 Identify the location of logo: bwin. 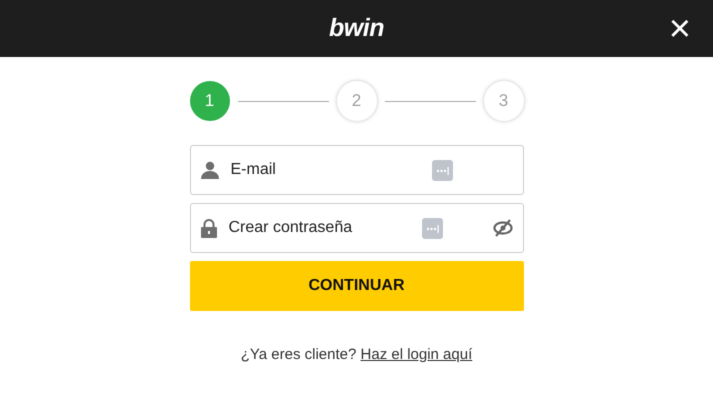
(356, 28).